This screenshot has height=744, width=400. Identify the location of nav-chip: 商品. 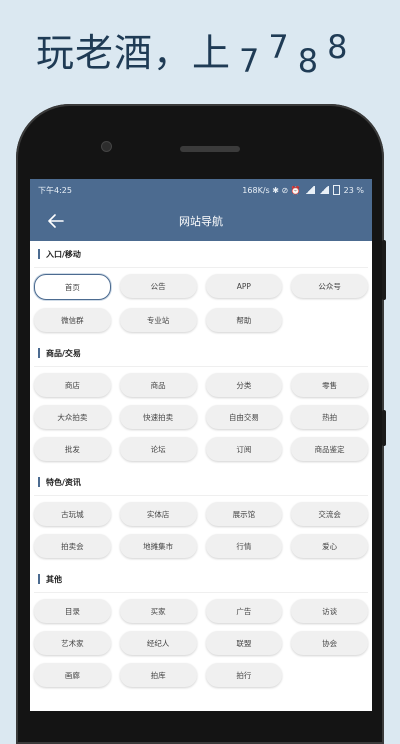
(158, 385).